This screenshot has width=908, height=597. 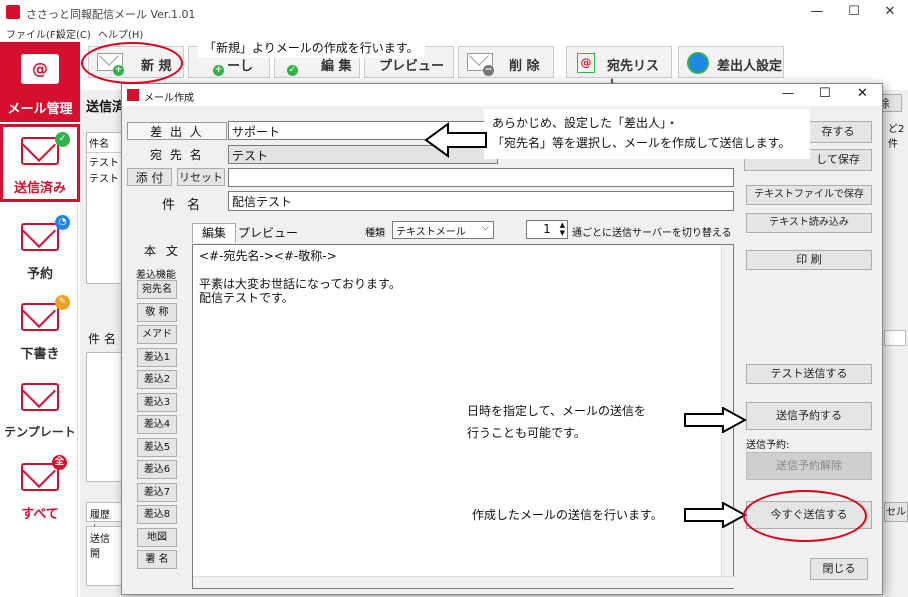 What do you see at coordinates (854, 12) in the screenshot?
I see `maximize-button: ☐` at bounding box center [854, 12].